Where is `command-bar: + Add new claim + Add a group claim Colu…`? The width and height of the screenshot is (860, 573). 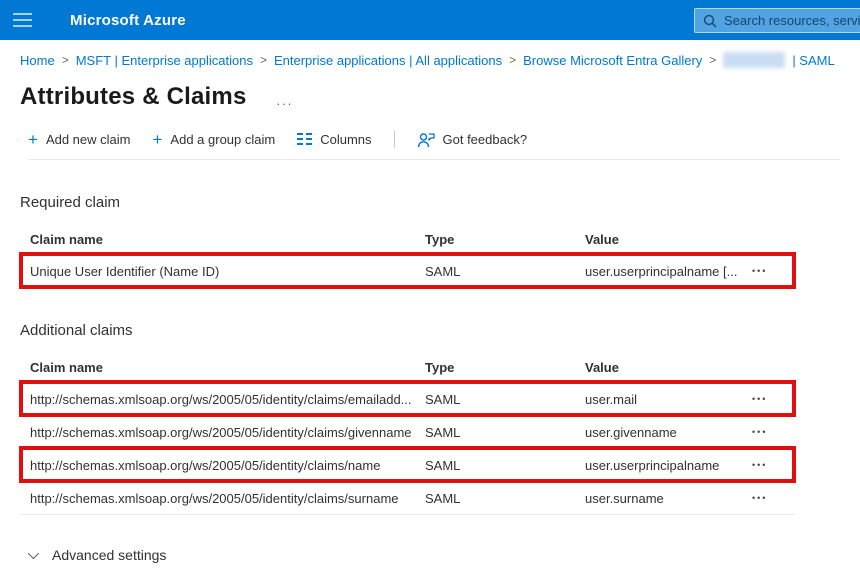
command-bar: + Add new claim + Add a group claim Colu… is located at coordinates (434, 145).